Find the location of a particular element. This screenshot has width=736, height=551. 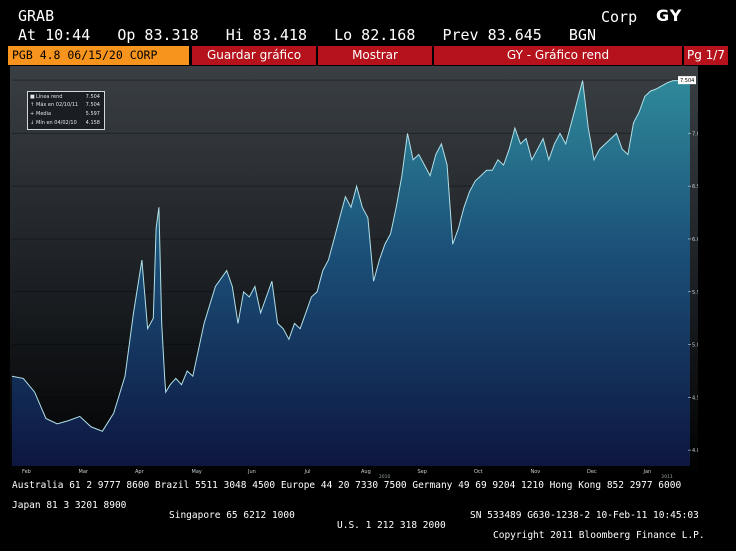

y-tick-label: 4.500 is located at coordinates (695, 398).